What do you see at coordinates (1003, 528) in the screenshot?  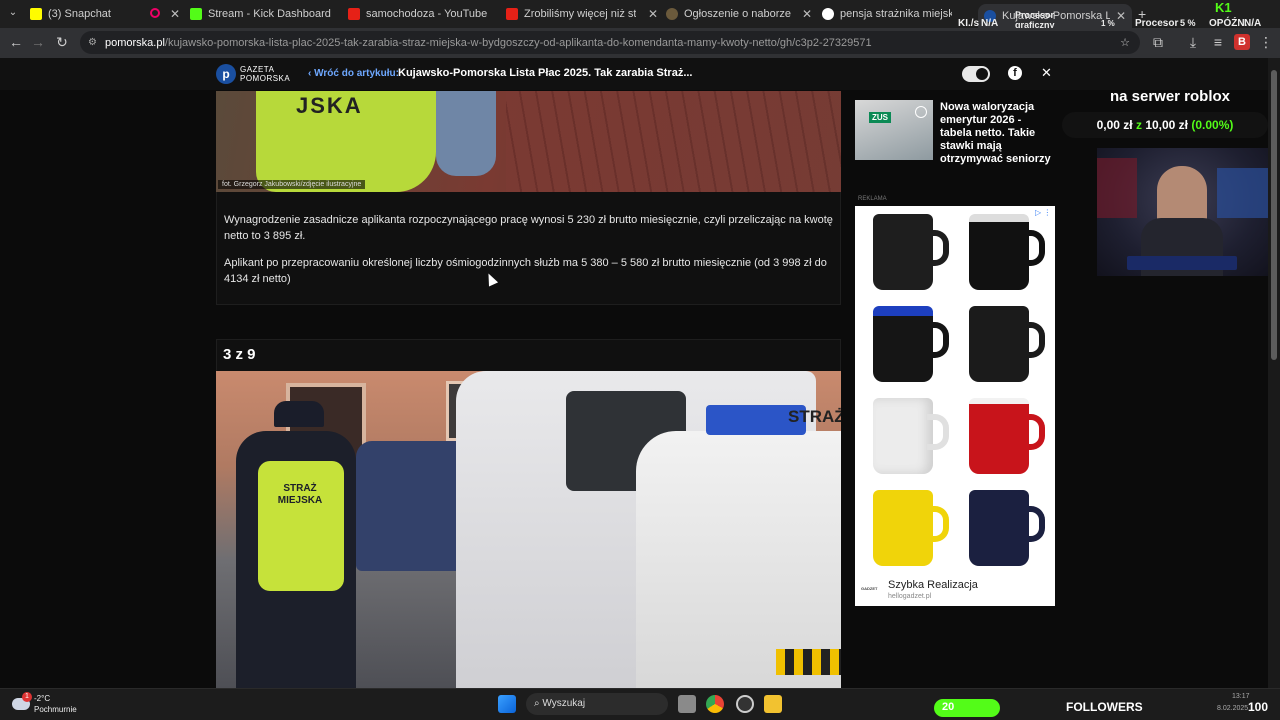 I see `mug-navy` at bounding box center [1003, 528].